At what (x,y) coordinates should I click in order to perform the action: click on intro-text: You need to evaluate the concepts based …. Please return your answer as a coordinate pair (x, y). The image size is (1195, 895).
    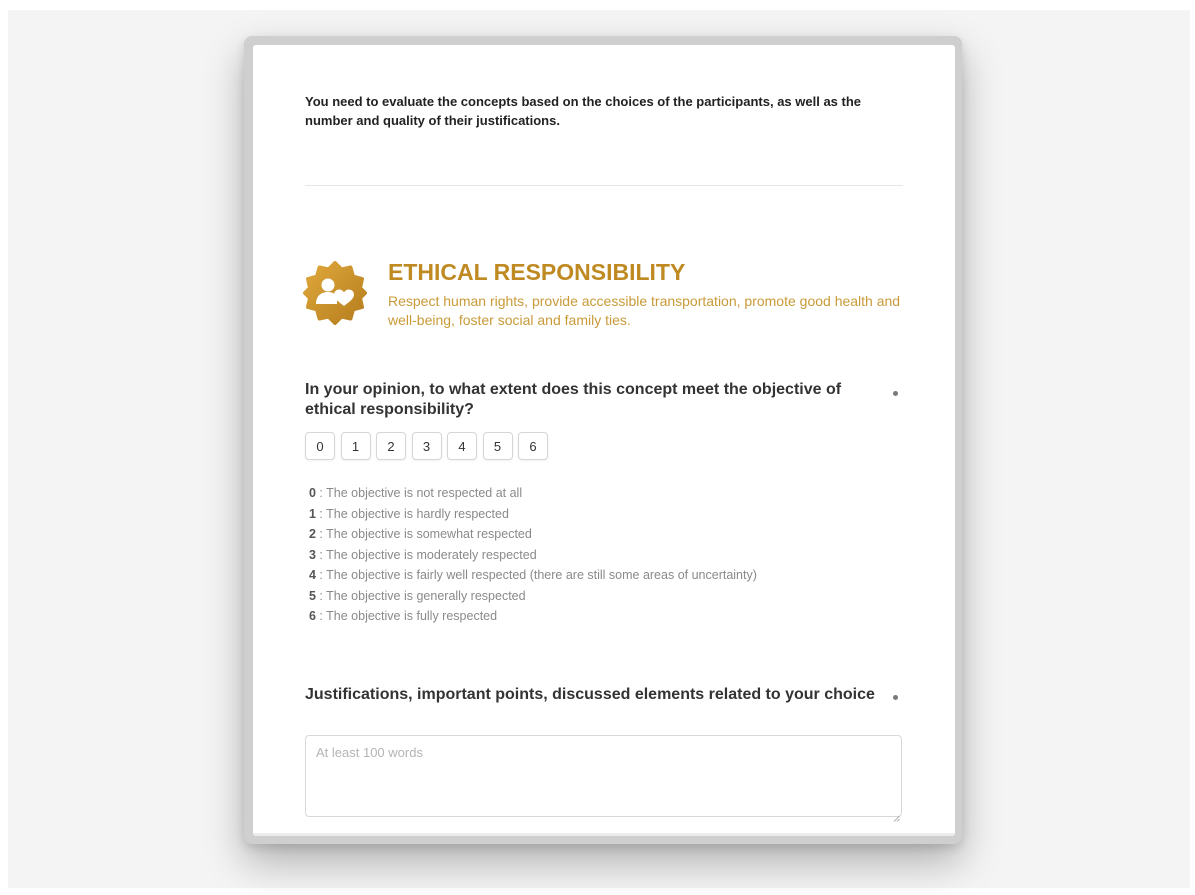
    Looking at the image, I should click on (583, 111).